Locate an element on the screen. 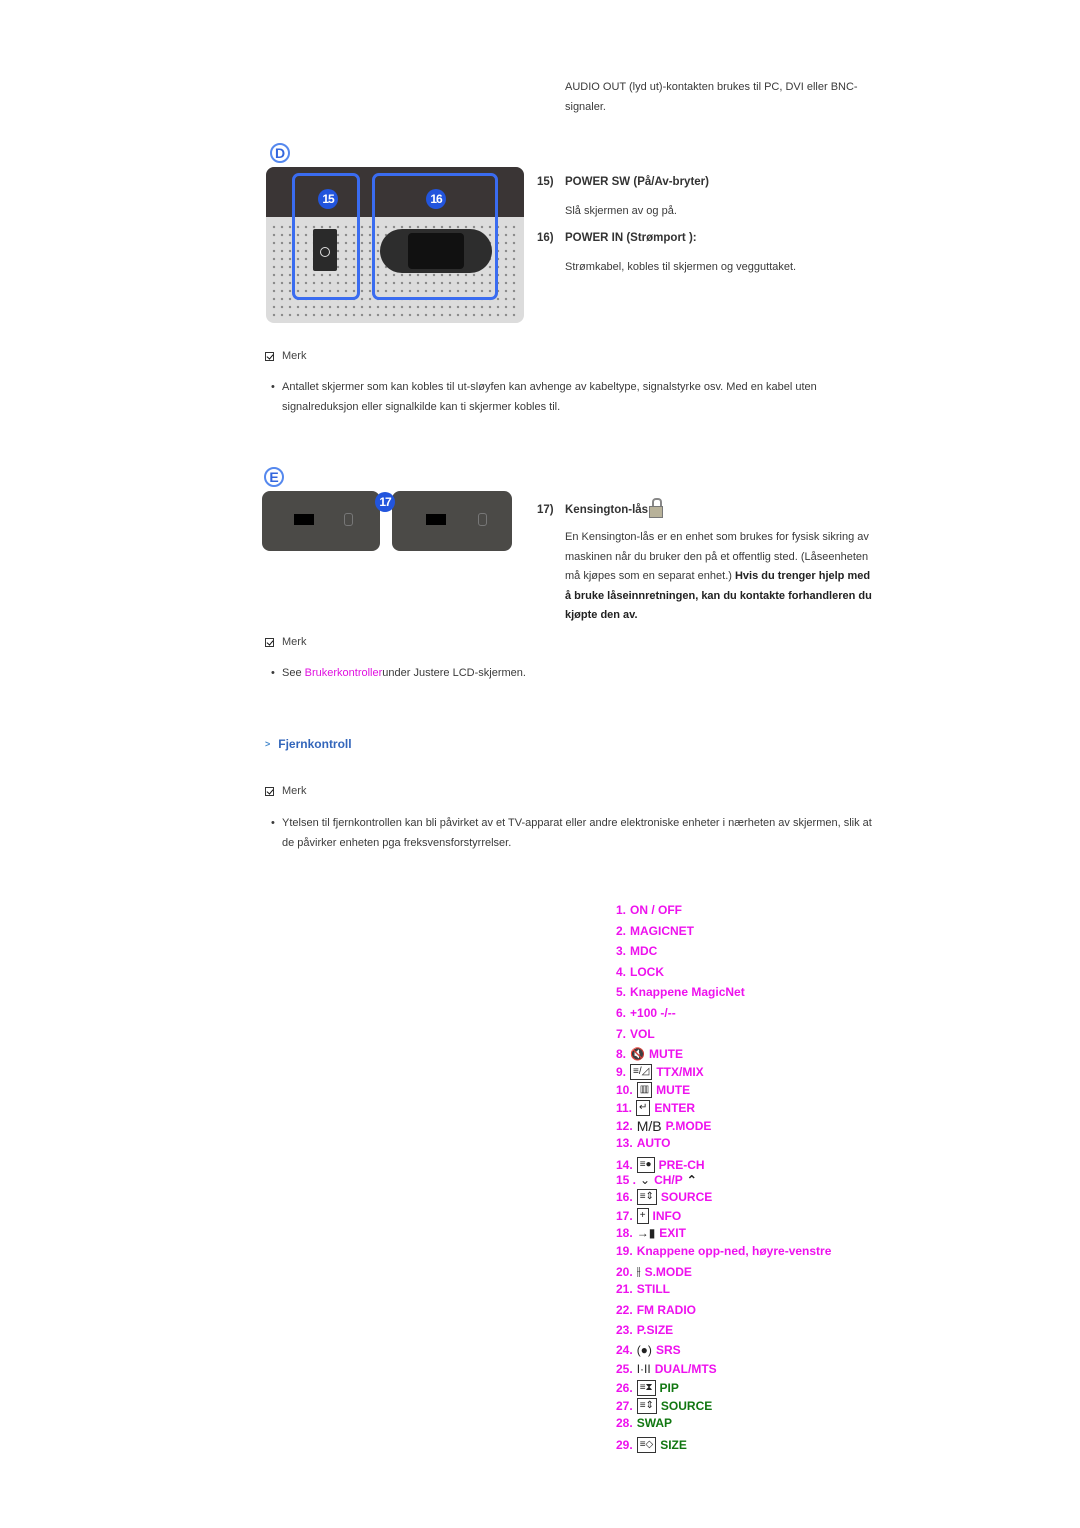 The image size is (1080, 1528). badge-15: 15 is located at coordinates (328, 199).